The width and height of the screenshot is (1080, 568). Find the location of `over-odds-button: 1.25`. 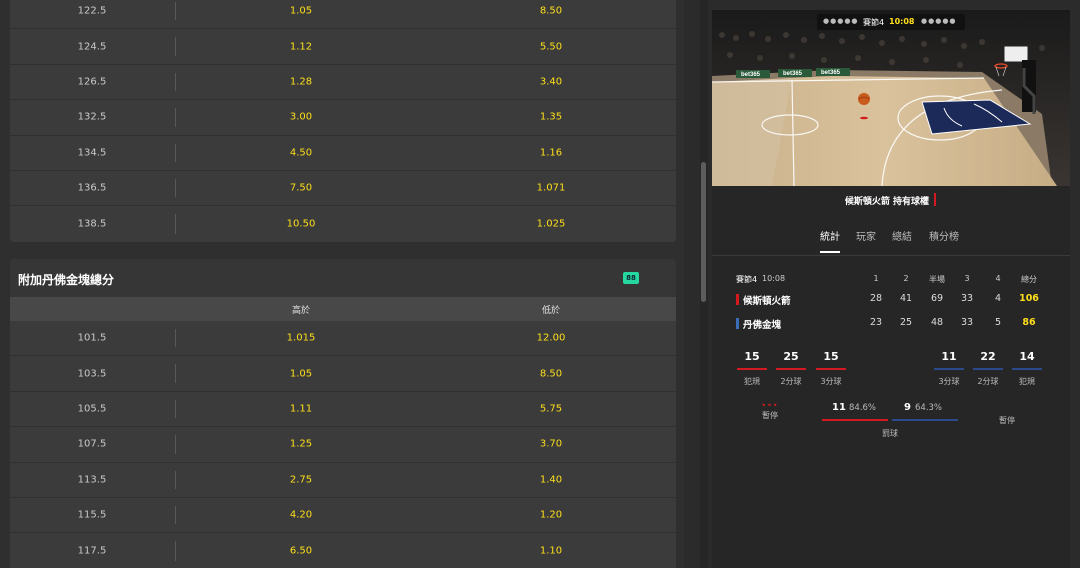

over-odds-button: 1.25 is located at coordinates (301, 444).